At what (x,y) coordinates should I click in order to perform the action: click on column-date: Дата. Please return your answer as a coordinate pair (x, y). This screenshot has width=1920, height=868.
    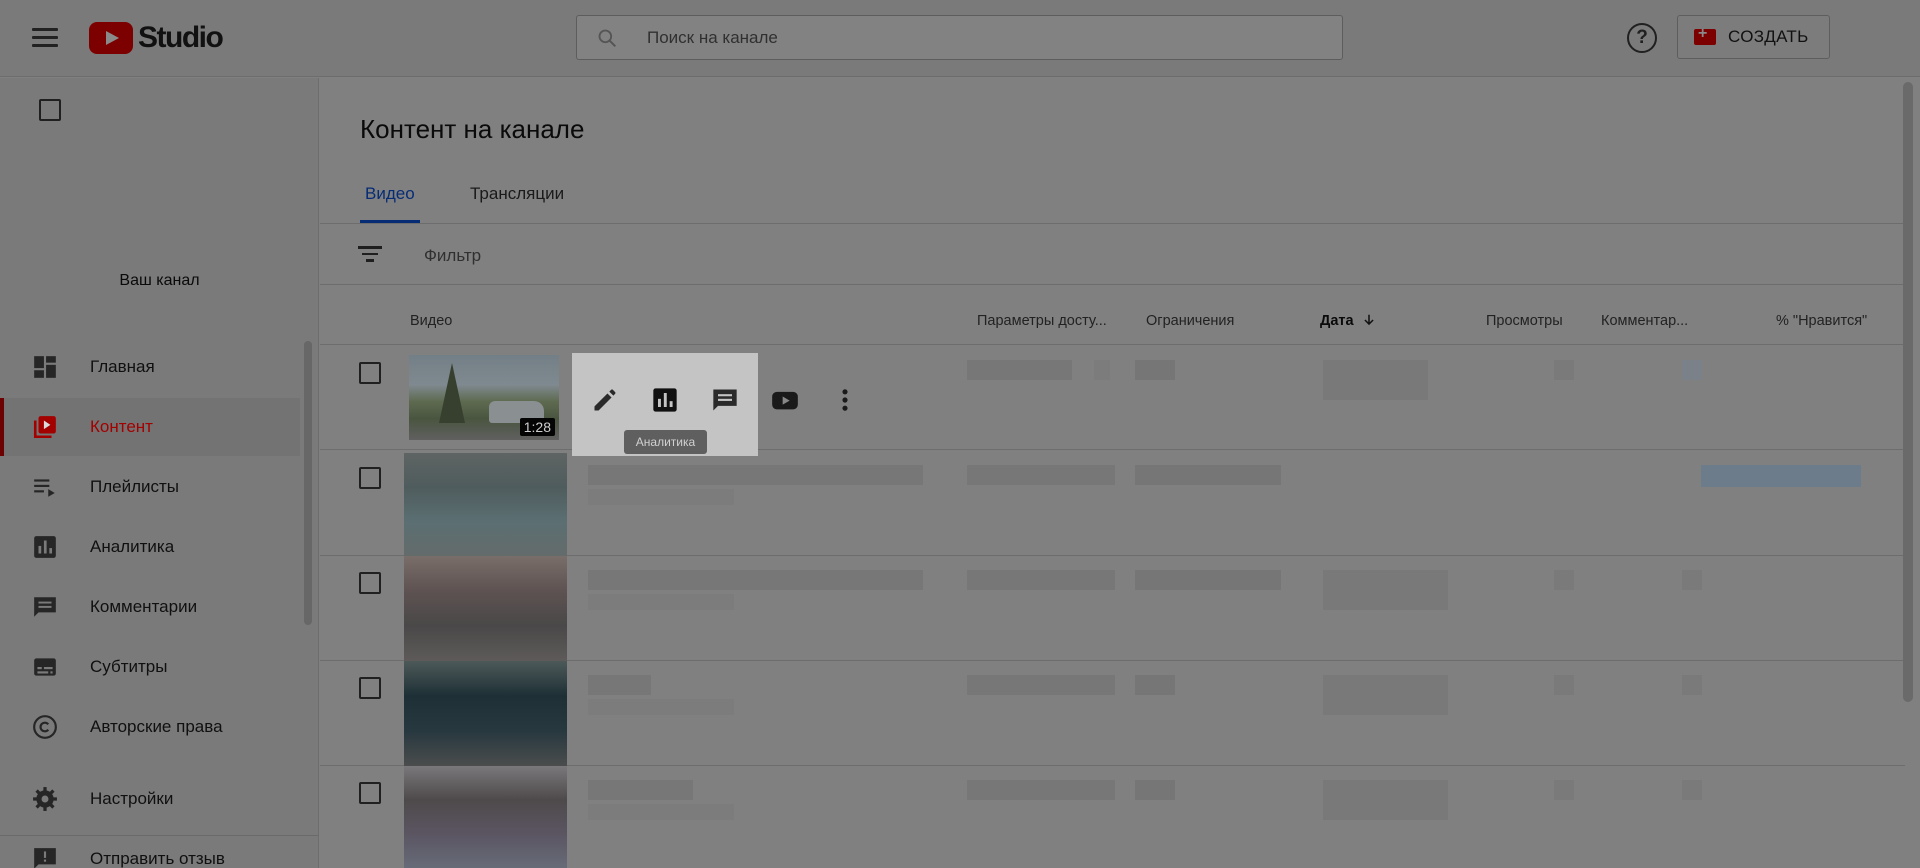
    Looking at the image, I should click on (1348, 321).